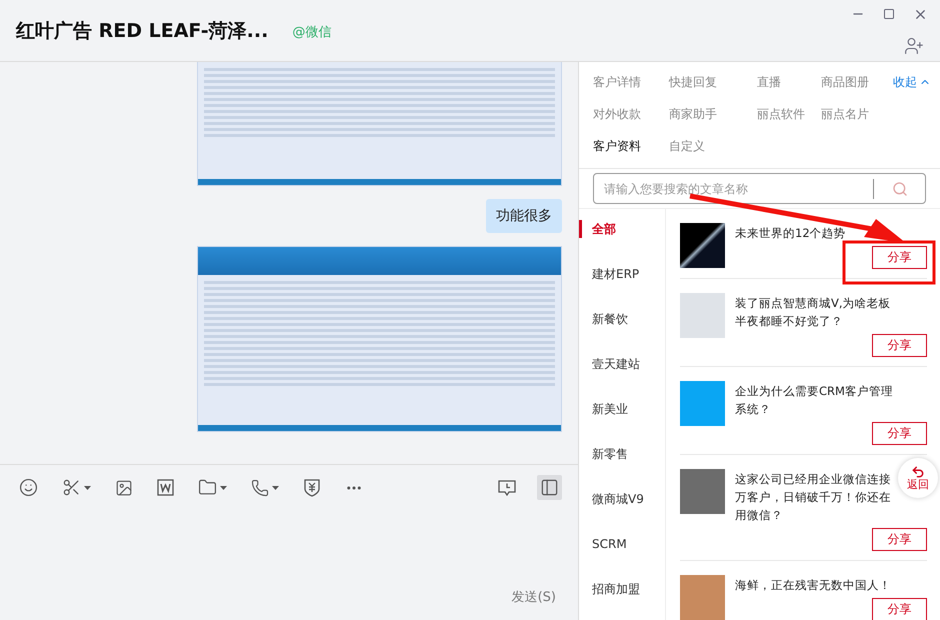 This screenshot has width=940, height=620. I want to click on source-label: @微信, so click(312, 32).